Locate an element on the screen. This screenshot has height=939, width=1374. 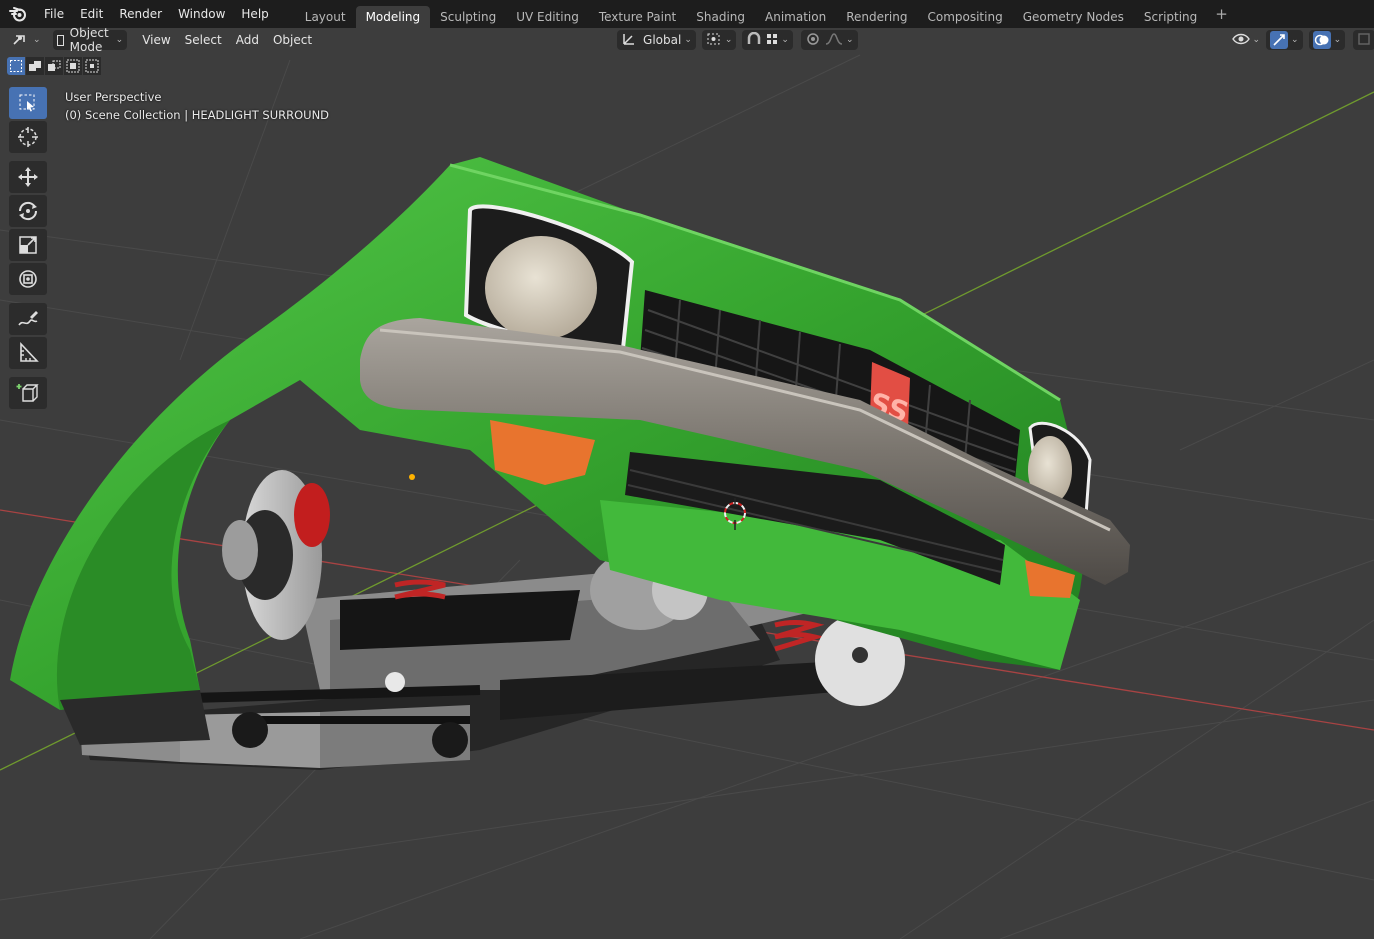
tool-shelf is located at coordinates (28, 249).